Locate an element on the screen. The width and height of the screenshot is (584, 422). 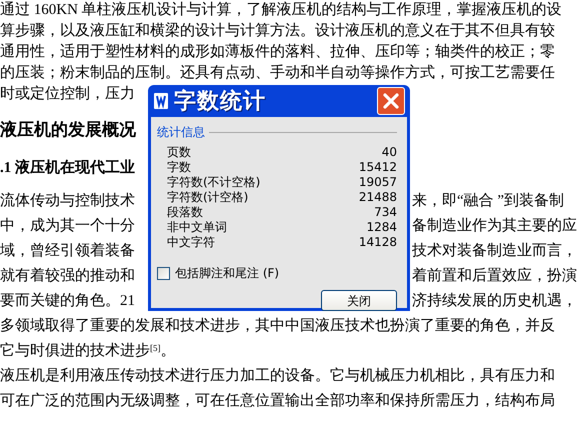
subsection-heading: .1 液压机在现代工业 is located at coordinates (67, 168).